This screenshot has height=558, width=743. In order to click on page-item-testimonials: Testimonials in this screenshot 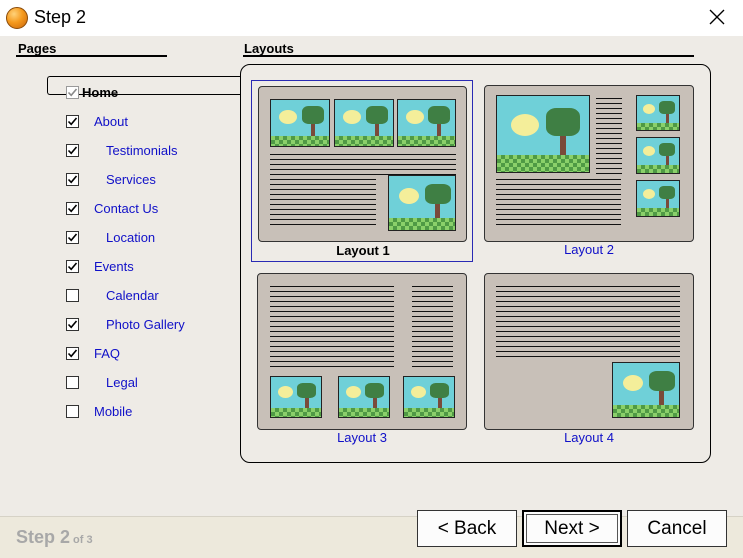, I will do `click(151, 150)`.